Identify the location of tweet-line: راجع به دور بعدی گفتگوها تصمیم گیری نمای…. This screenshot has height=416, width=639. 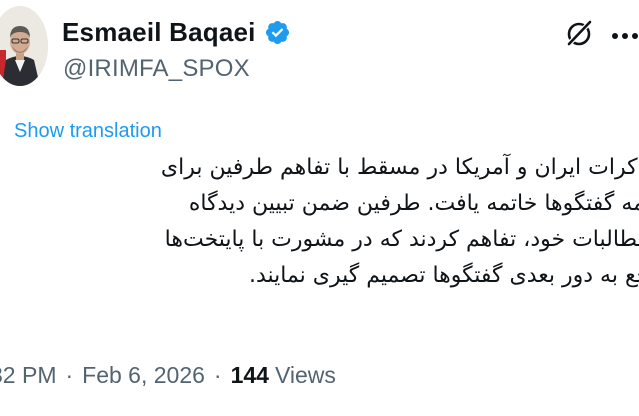
(443, 275).